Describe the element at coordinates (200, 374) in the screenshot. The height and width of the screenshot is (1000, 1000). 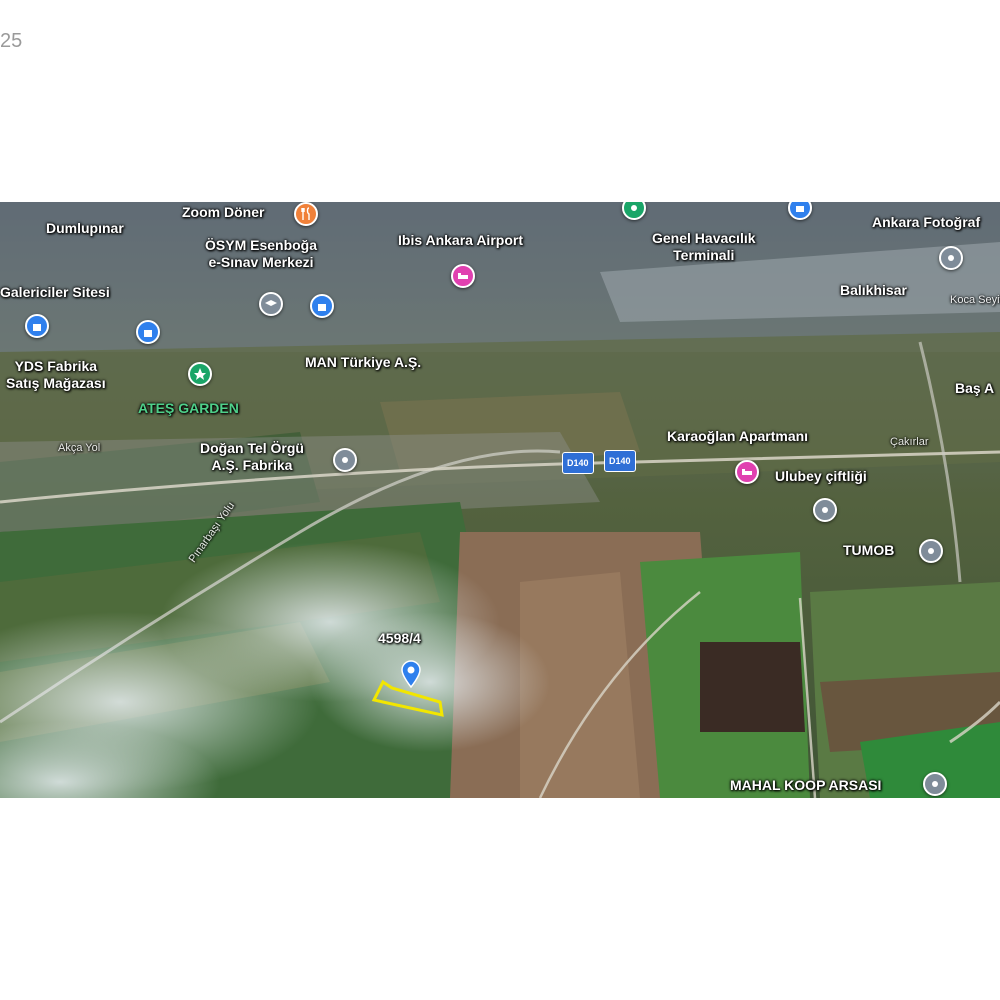
I see `park-icon` at that location.